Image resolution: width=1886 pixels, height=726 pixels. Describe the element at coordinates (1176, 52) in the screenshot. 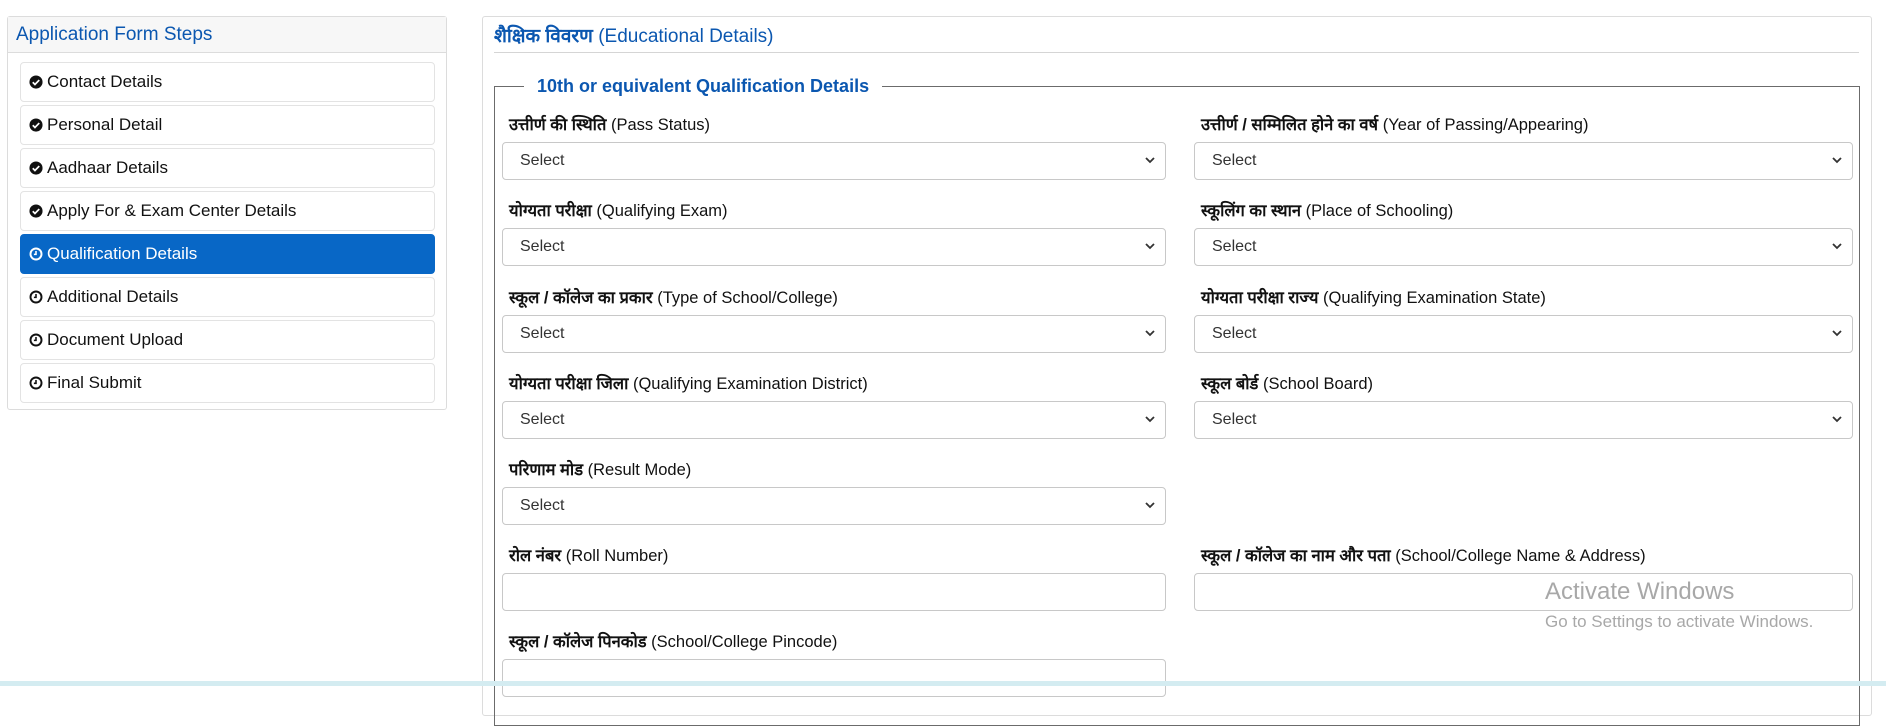

I see `title-divider` at that location.